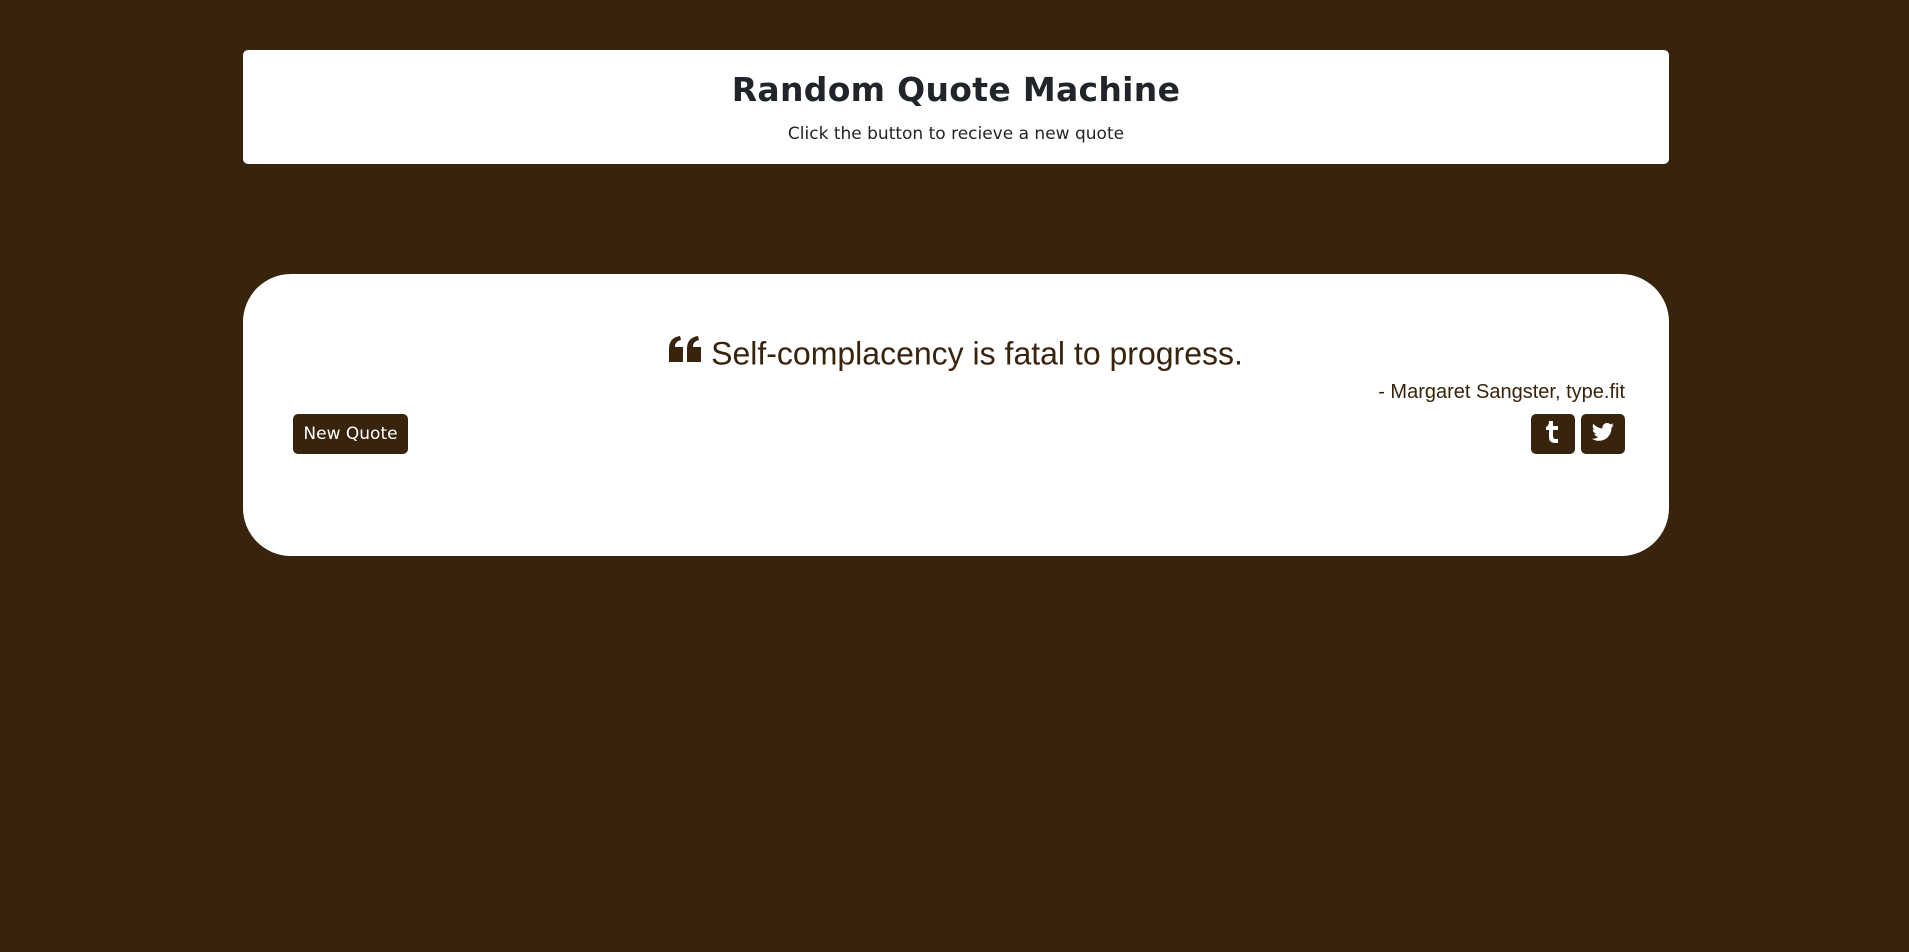  What do you see at coordinates (977, 353) in the screenshot?
I see `quote-text: Self-complacency is fatal to progress.` at bounding box center [977, 353].